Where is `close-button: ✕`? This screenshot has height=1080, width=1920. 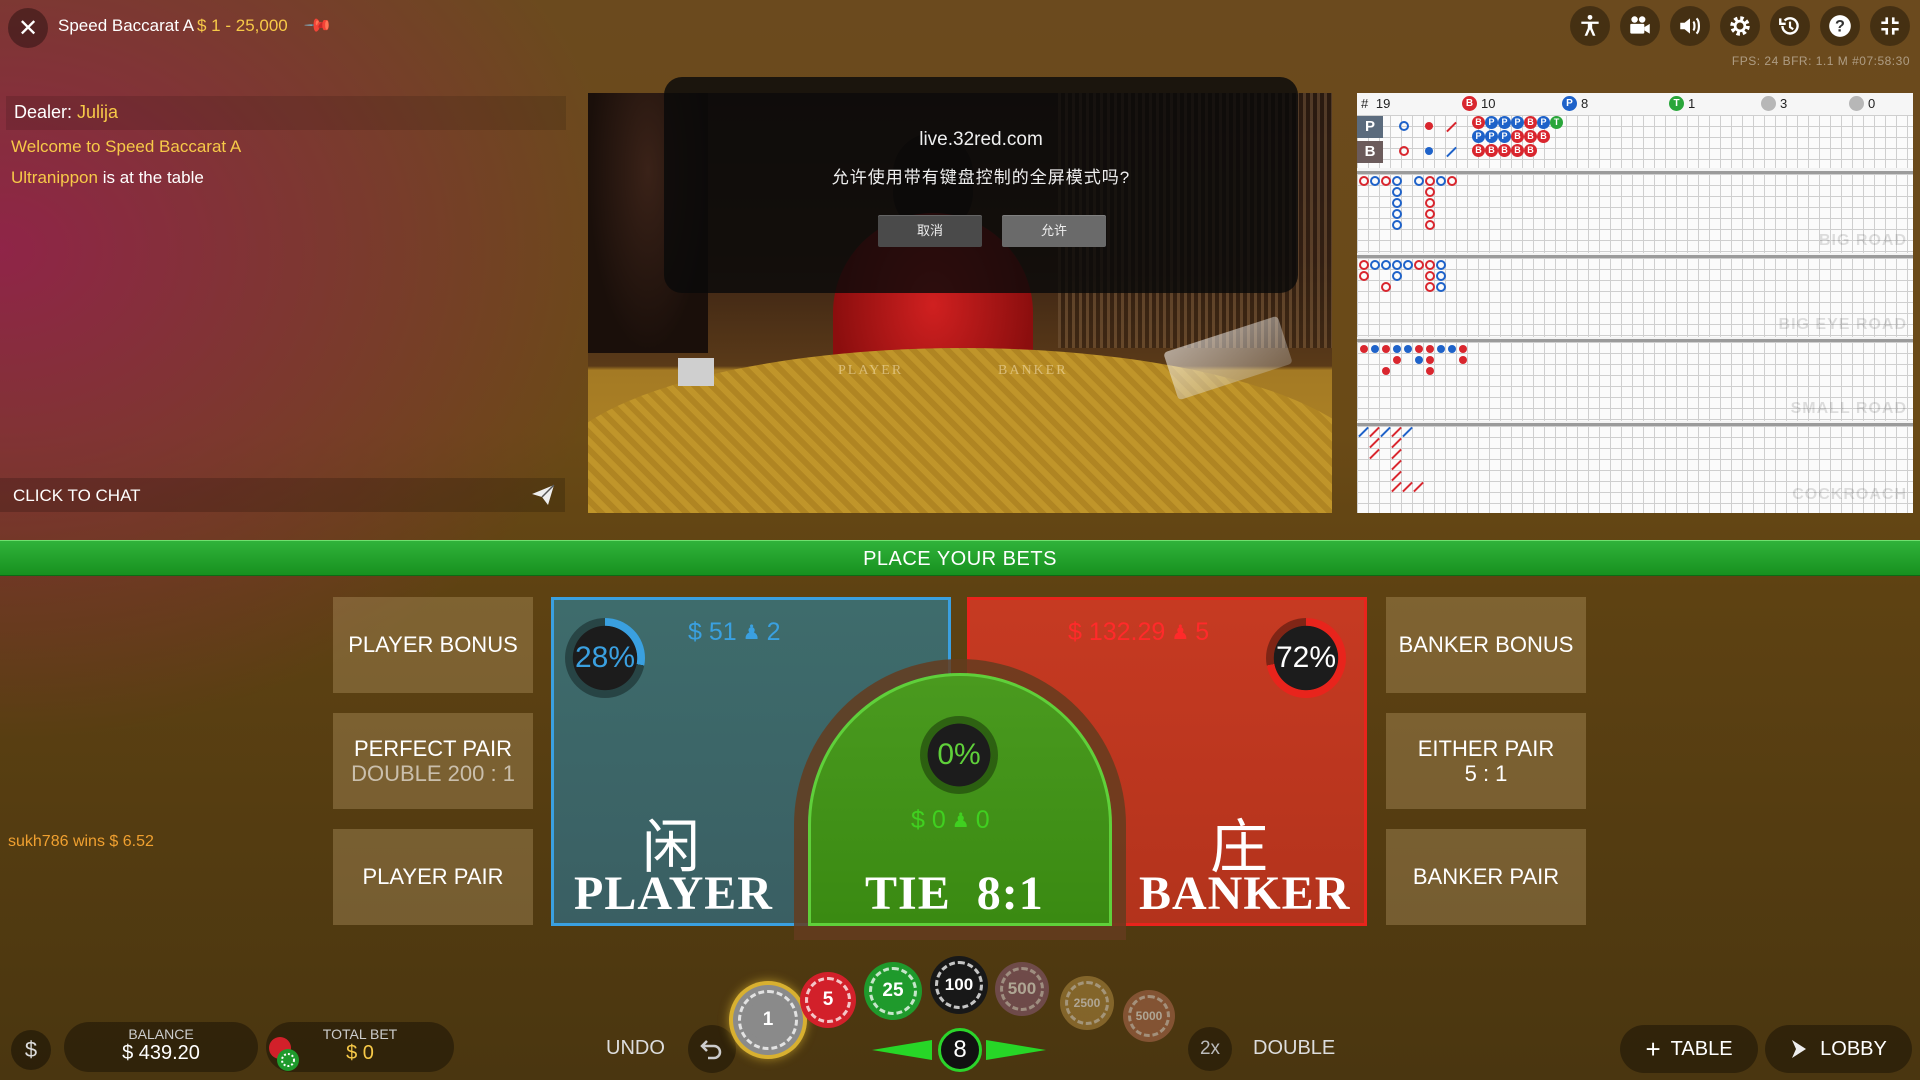 close-button: ✕ is located at coordinates (28, 28).